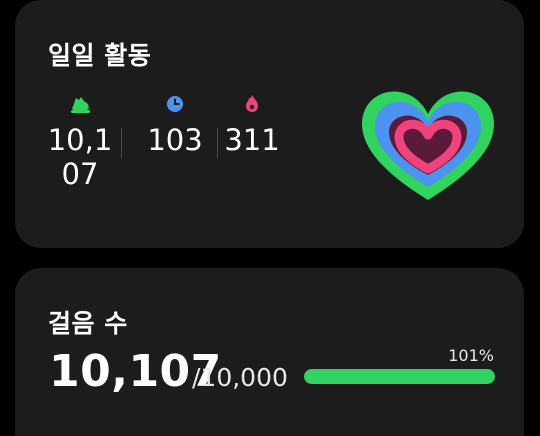 The height and width of the screenshot is (436, 540). Describe the element at coordinates (100, 55) in the screenshot. I see `daily-activity-title: 일일 활동` at that location.